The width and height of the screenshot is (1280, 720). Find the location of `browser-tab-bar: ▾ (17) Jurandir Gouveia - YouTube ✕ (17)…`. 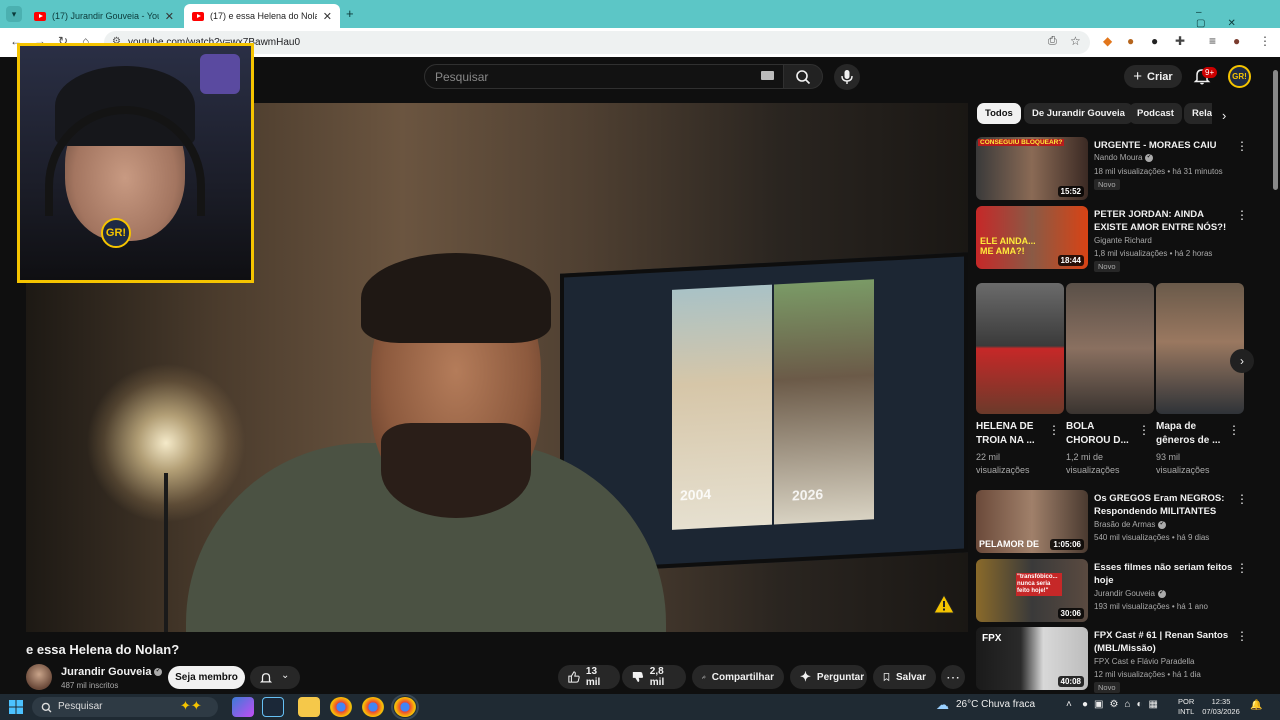

browser-tab-bar: ▾ (17) Jurandir Gouveia - YouTube ✕ (17)… is located at coordinates (640, 14).